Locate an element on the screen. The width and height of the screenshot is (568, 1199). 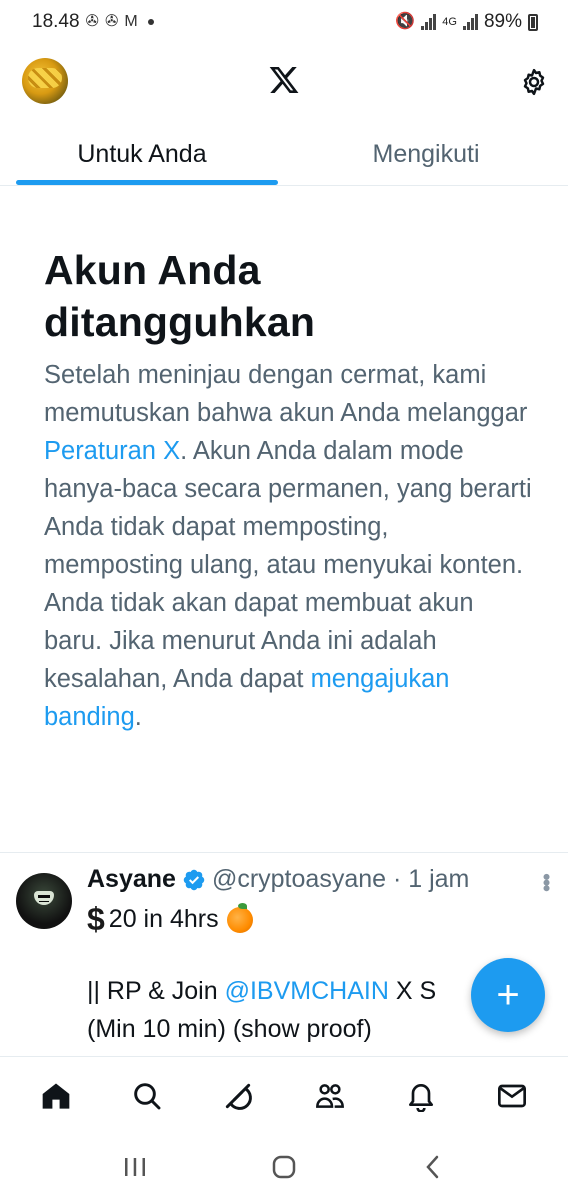
nav-grok is located at coordinates (238, 1096).